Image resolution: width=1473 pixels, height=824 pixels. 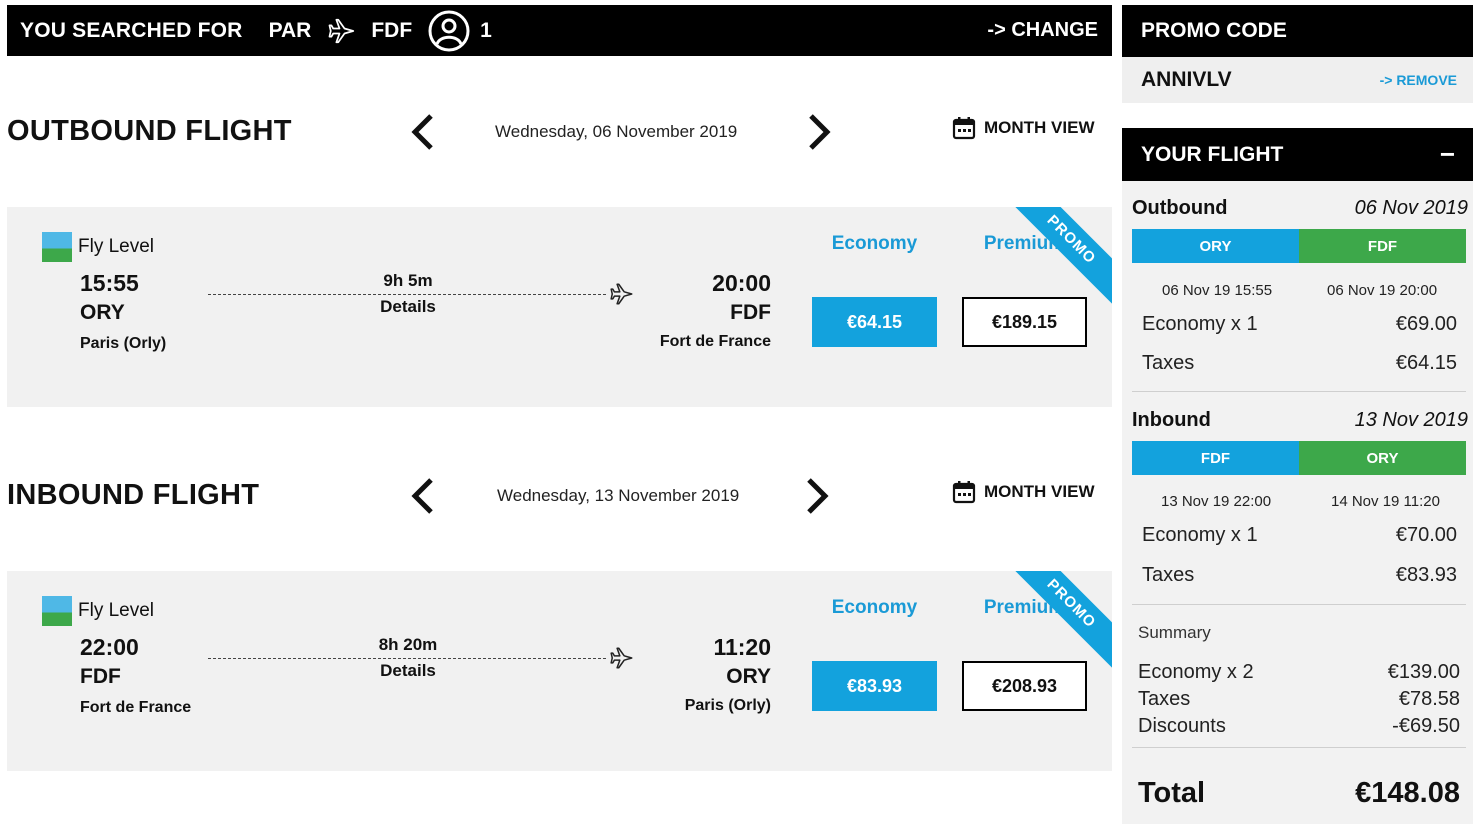 What do you see at coordinates (123, 343) in the screenshot?
I see `departure-city: Paris (Orly)` at bounding box center [123, 343].